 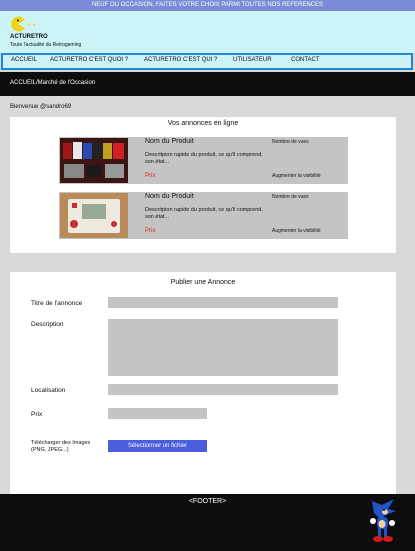 What do you see at coordinates (31, 24) in the screenshot?
I see `pellet-icon` at bounding box center [31, 24].